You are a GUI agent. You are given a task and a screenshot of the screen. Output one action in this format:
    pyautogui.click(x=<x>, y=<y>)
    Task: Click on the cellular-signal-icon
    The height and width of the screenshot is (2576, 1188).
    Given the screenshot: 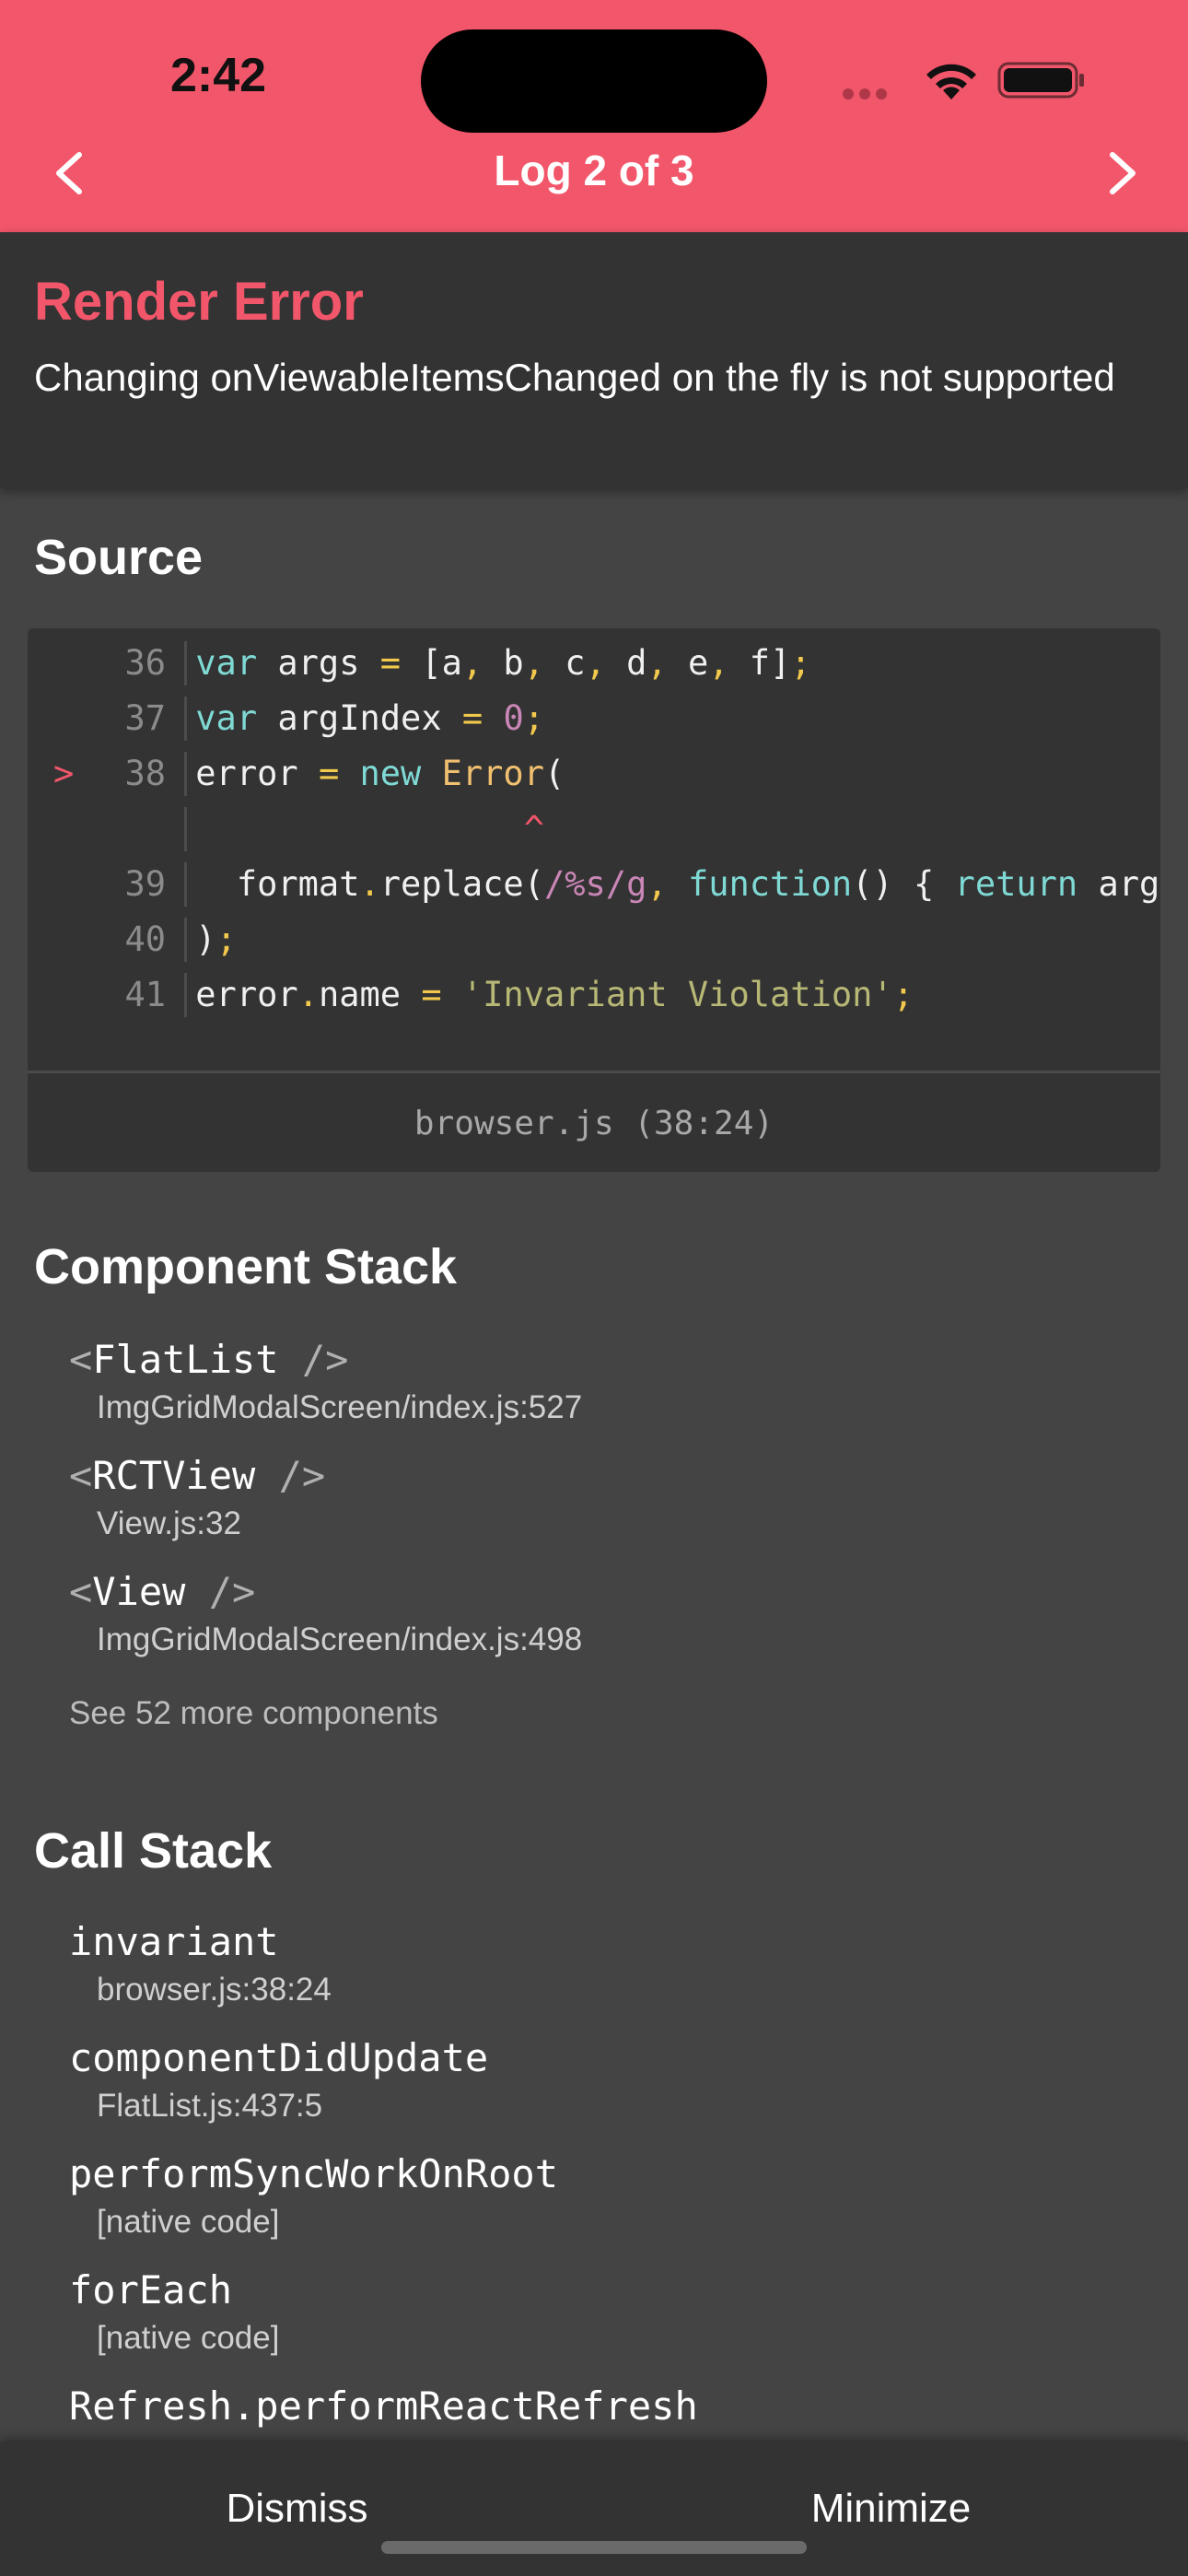 What is the action you would take?
    pyautogui.click(x=873, y=94)
    